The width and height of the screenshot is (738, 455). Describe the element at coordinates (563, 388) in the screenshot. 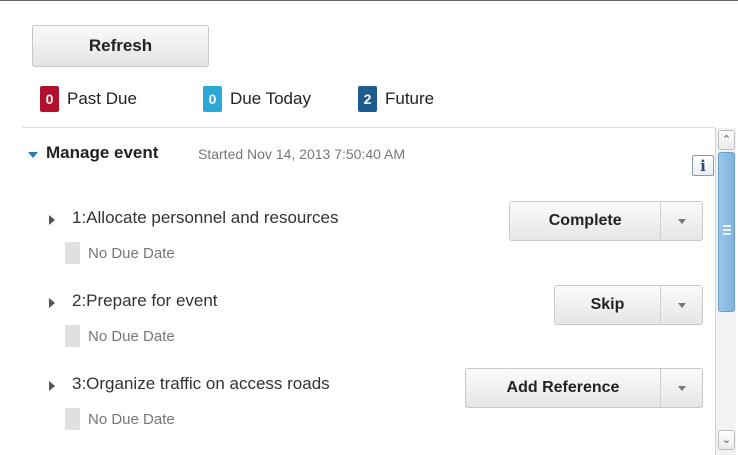

I see `add-reference-button: Add Reference` at that location.